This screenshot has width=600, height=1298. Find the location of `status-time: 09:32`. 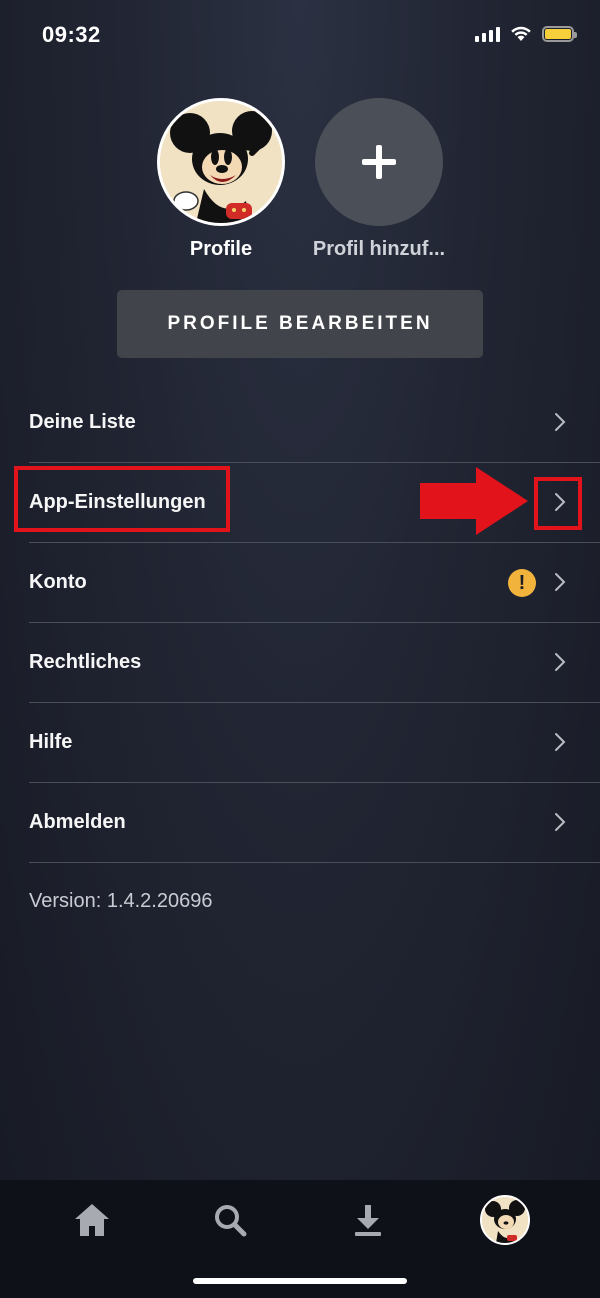

status-time: 09:32 is located at coordinates (71, 34).